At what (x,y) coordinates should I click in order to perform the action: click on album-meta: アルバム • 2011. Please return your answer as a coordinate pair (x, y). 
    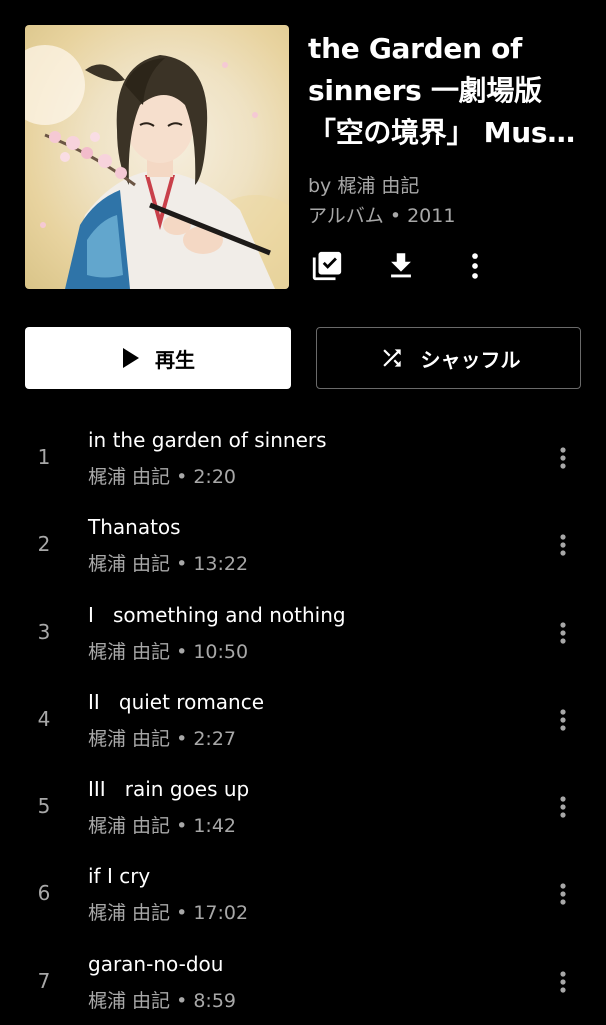
    Looking at the image, I should click on (382, 216).